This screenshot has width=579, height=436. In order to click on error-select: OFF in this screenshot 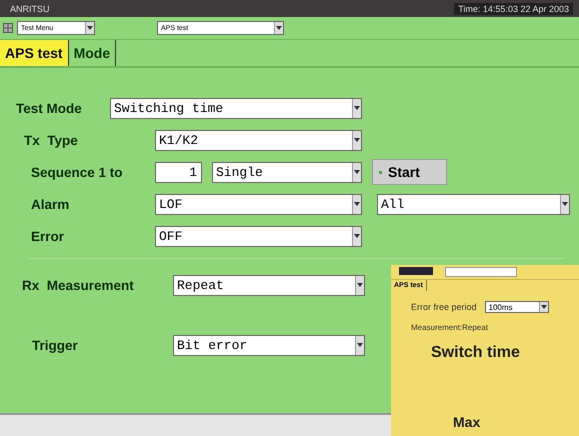, I will do `click(258, 236)`.